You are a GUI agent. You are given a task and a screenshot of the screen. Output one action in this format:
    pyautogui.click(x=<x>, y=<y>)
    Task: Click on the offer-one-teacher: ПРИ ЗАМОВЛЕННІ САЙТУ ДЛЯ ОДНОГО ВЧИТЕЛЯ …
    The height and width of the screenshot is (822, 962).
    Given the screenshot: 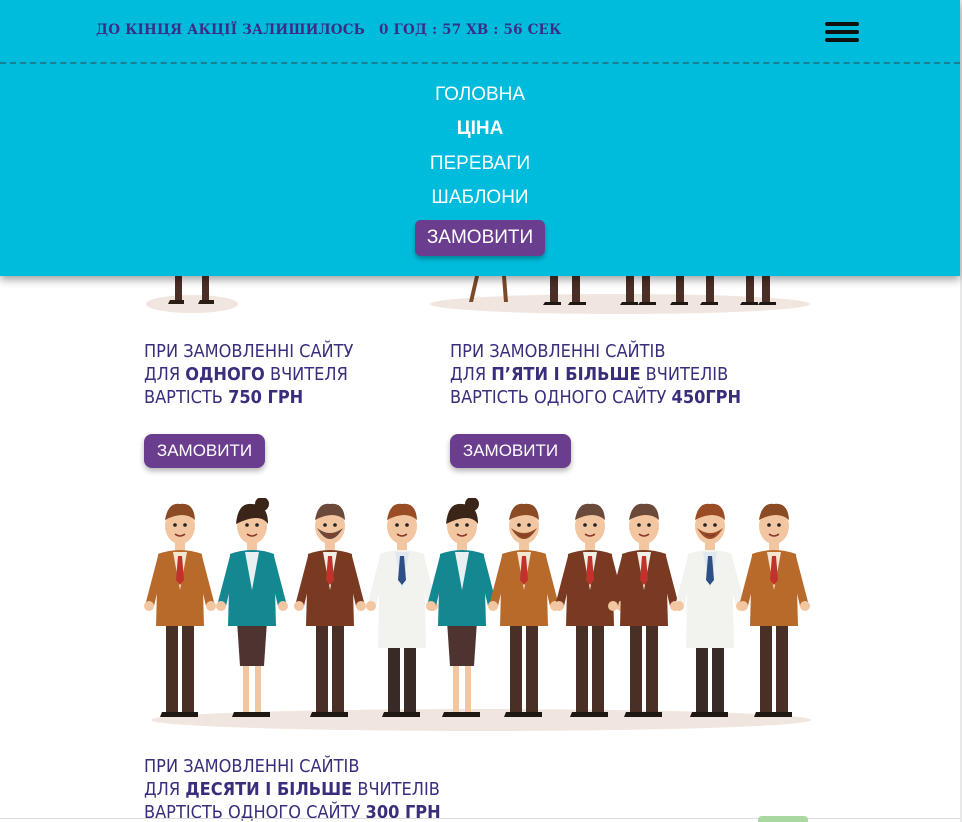 What is the action you would take?
    pyautogui.click(x=248, y=374)
    